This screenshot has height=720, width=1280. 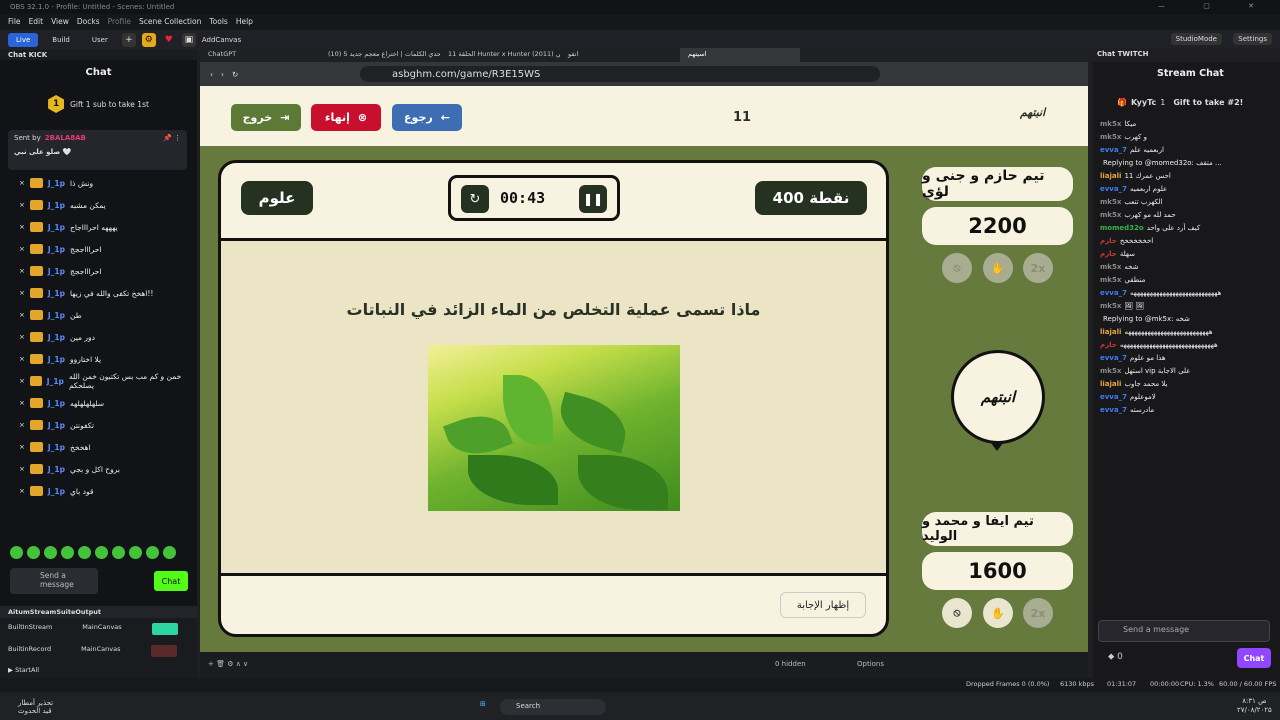 I want to click on channel-points: ⬥ 0, so click(x=1115, y=657).